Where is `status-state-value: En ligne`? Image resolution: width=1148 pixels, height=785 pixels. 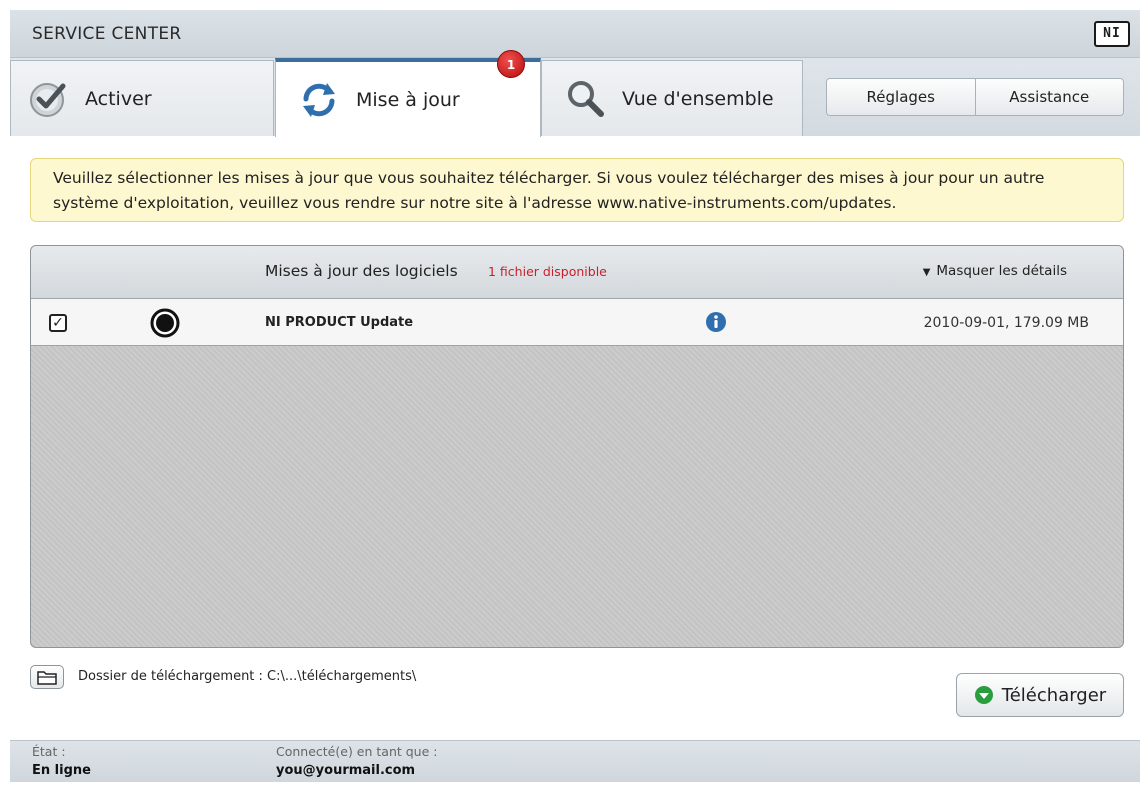
status-state-value: En ligne is located at coordinates (61, 770).